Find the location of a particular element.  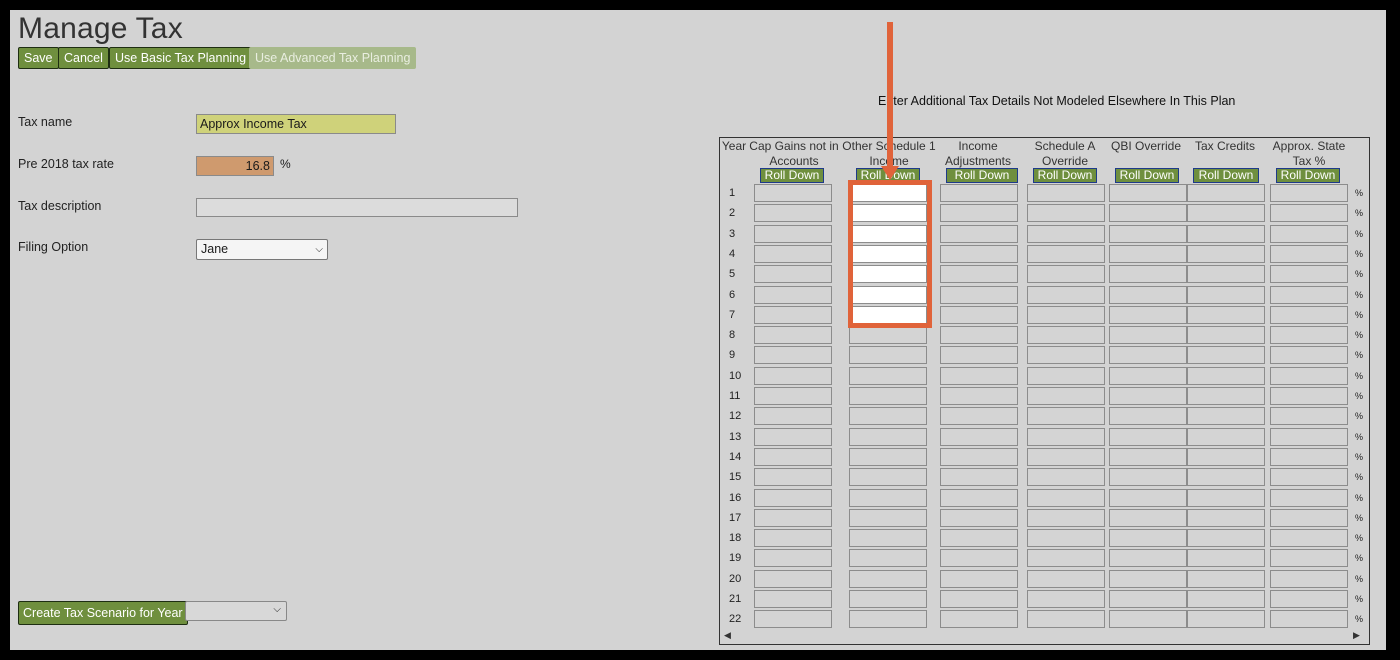

vertical-scrollbar is located at coordinates (1369, 286).